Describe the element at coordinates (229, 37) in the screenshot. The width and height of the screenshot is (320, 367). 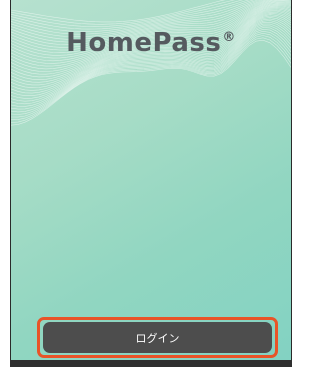
I see `registered-mark: ®` at that location.